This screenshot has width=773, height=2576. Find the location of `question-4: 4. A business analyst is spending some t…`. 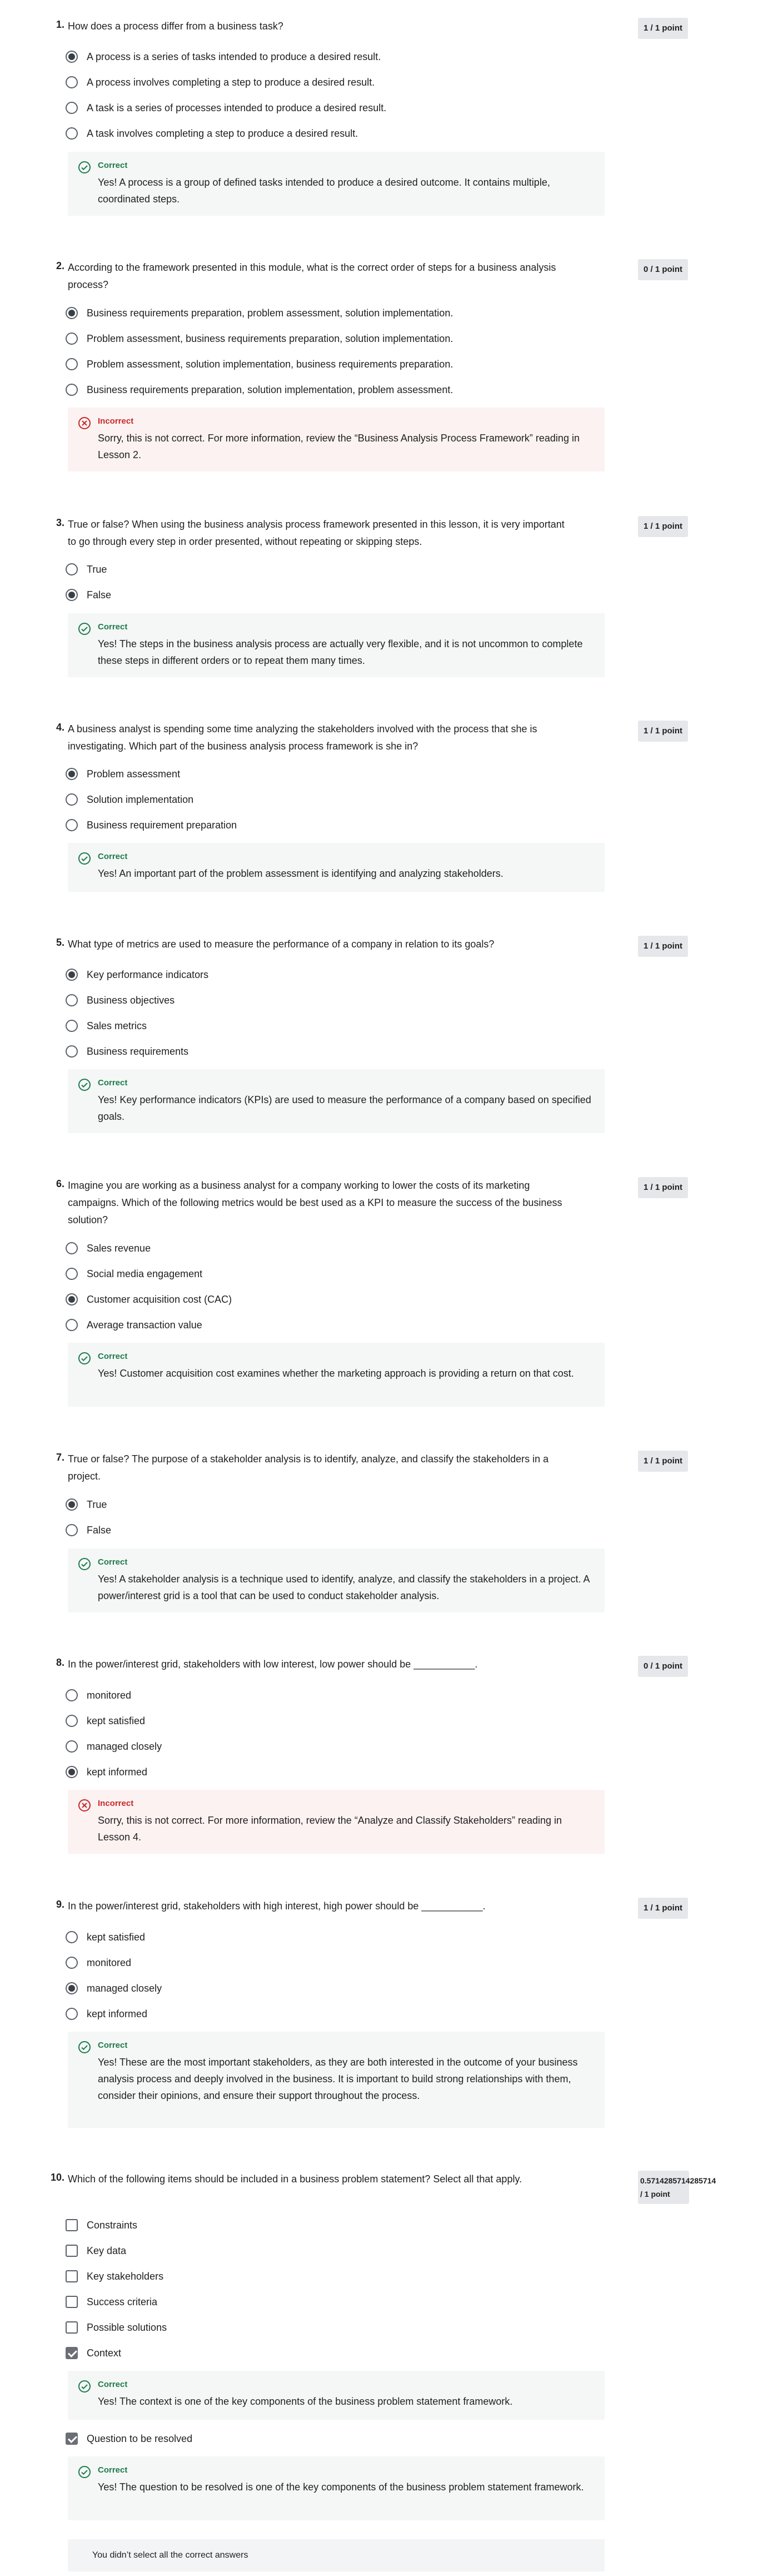

question-4: 4. A business analyst is spending some t… is located at coordinates (387, 736).